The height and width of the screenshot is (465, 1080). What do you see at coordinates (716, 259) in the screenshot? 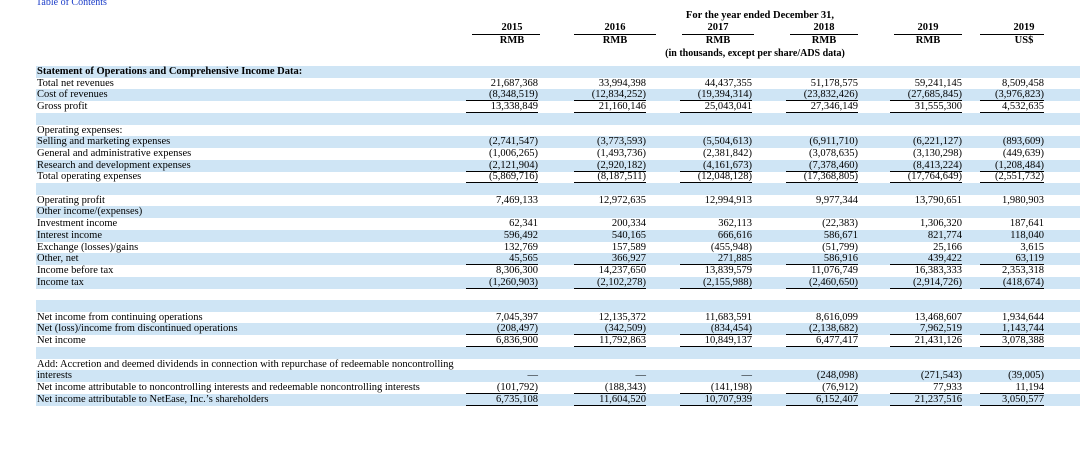
I see `value-cell: 271,885` at bounding box center [716, 259].